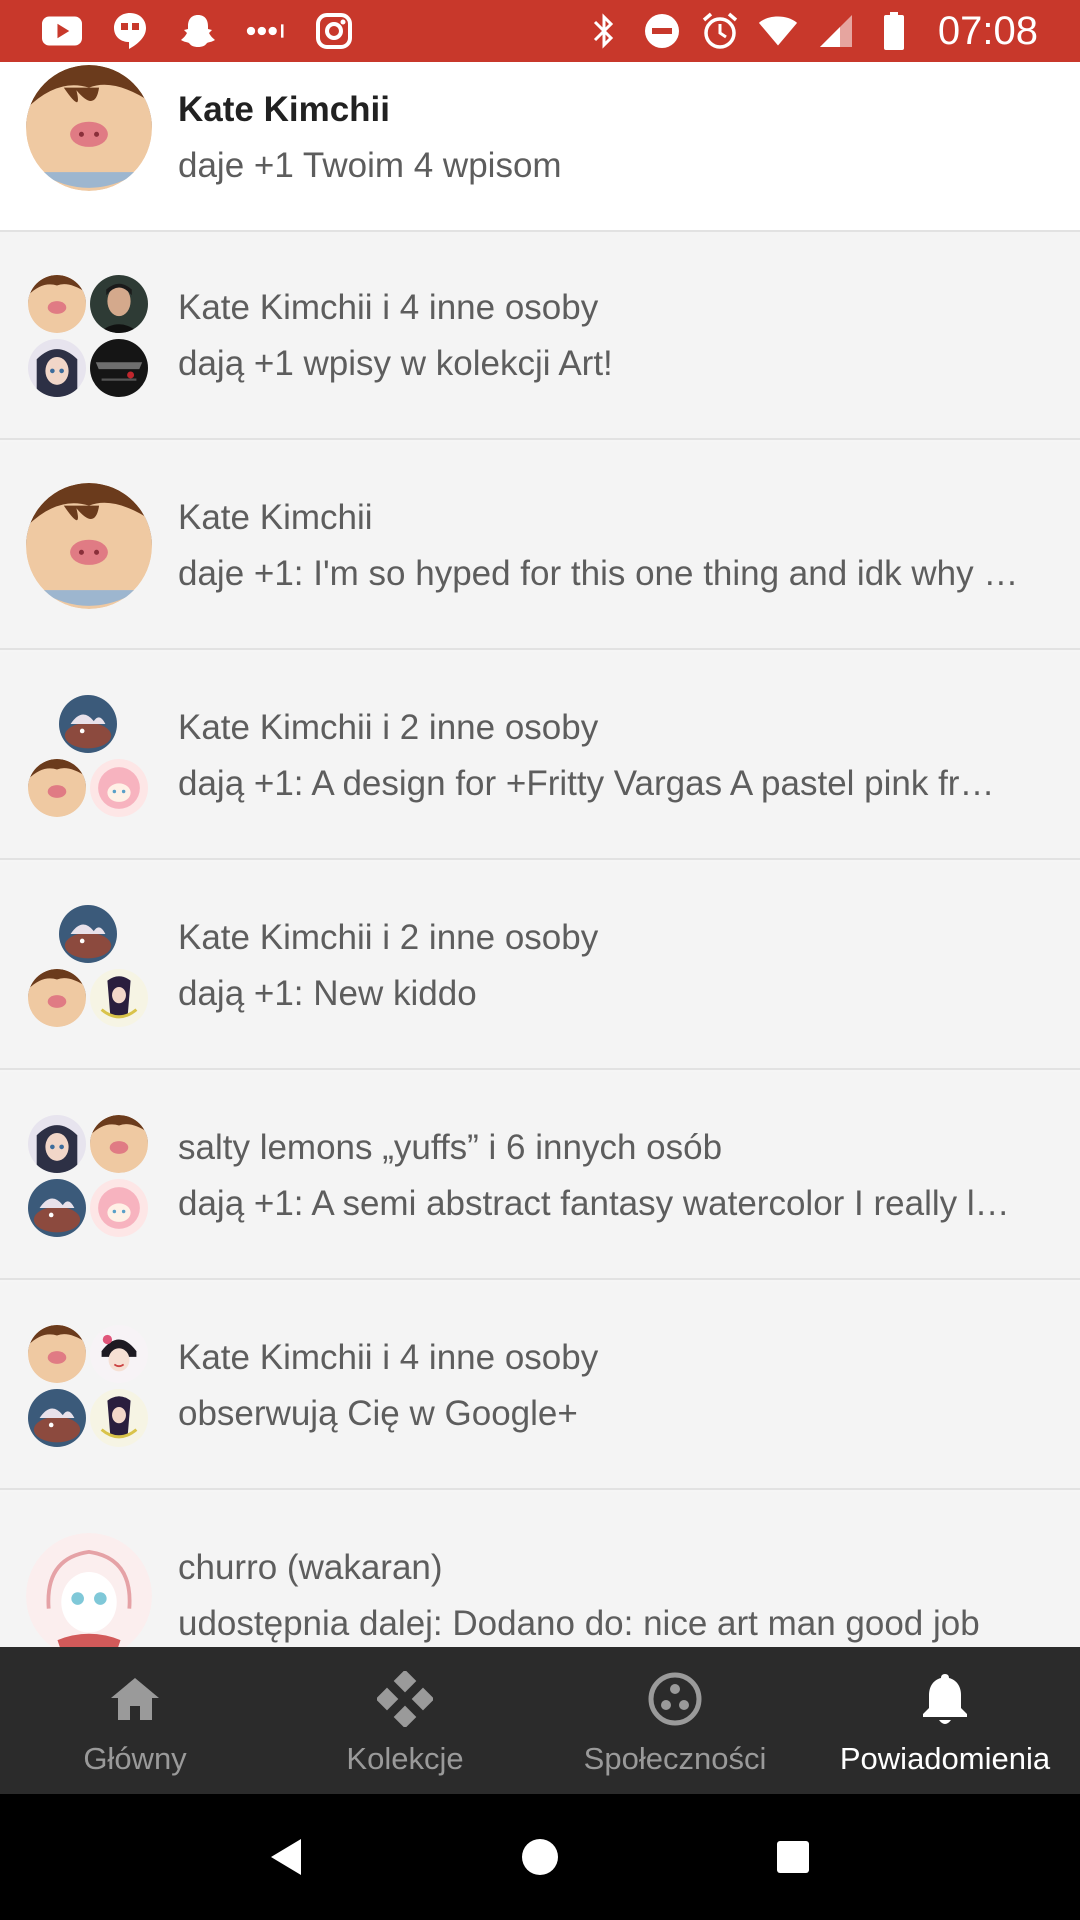 The height and width of the screenshot is (1920, 1080). Describe the element at coordinates (395, 363) in the screenshot. I see `notification-text: dają +1 wpisy w kolekcji Art!` at that location.